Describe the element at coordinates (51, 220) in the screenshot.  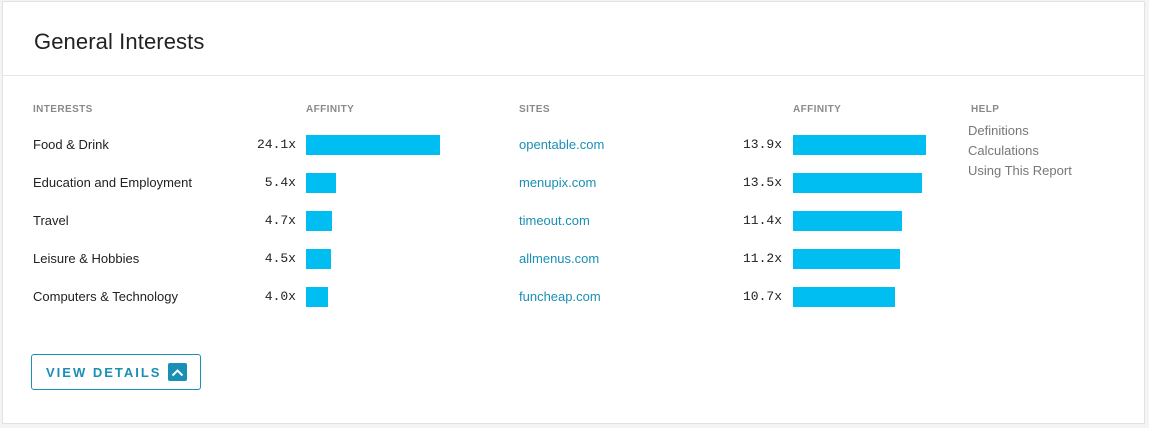
I see `interest-label: Travel` at that location.